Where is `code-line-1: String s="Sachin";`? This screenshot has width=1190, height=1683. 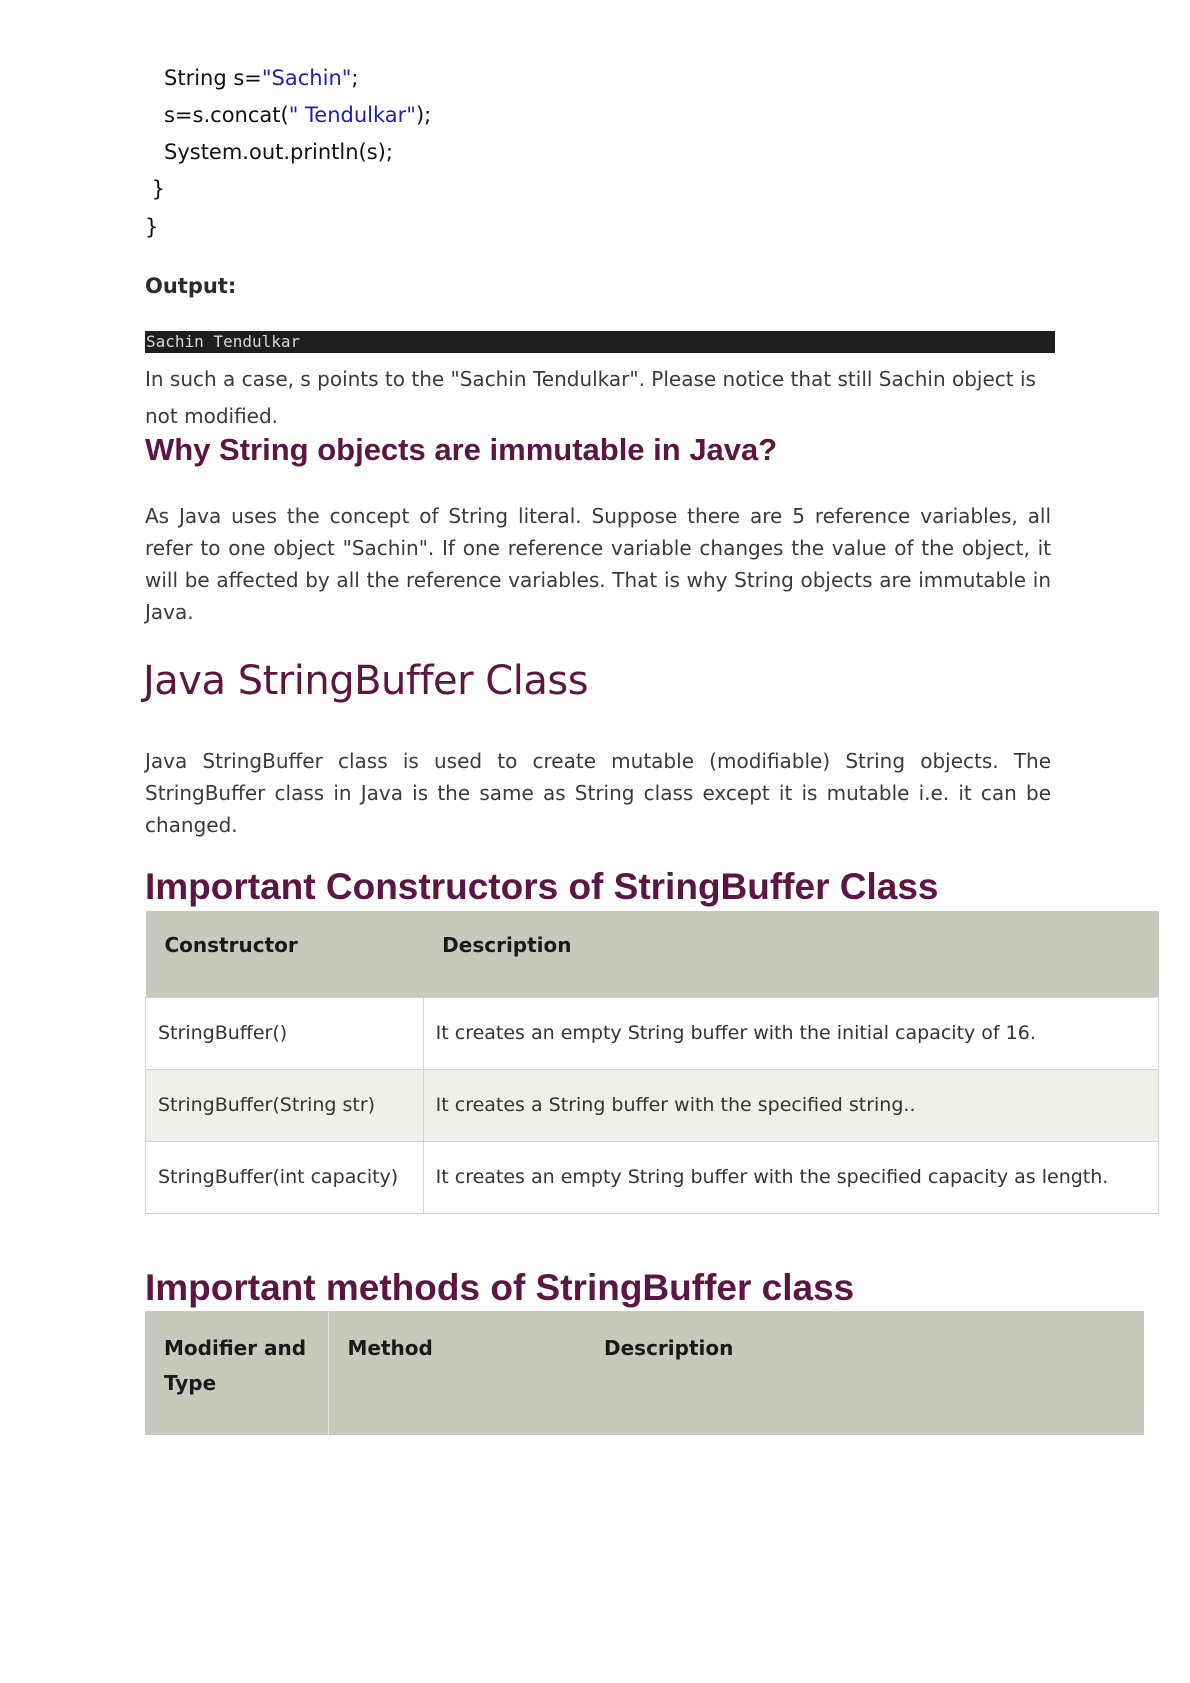
code-line-1: String s="Sachin"; is located at coordinates (261, 78).